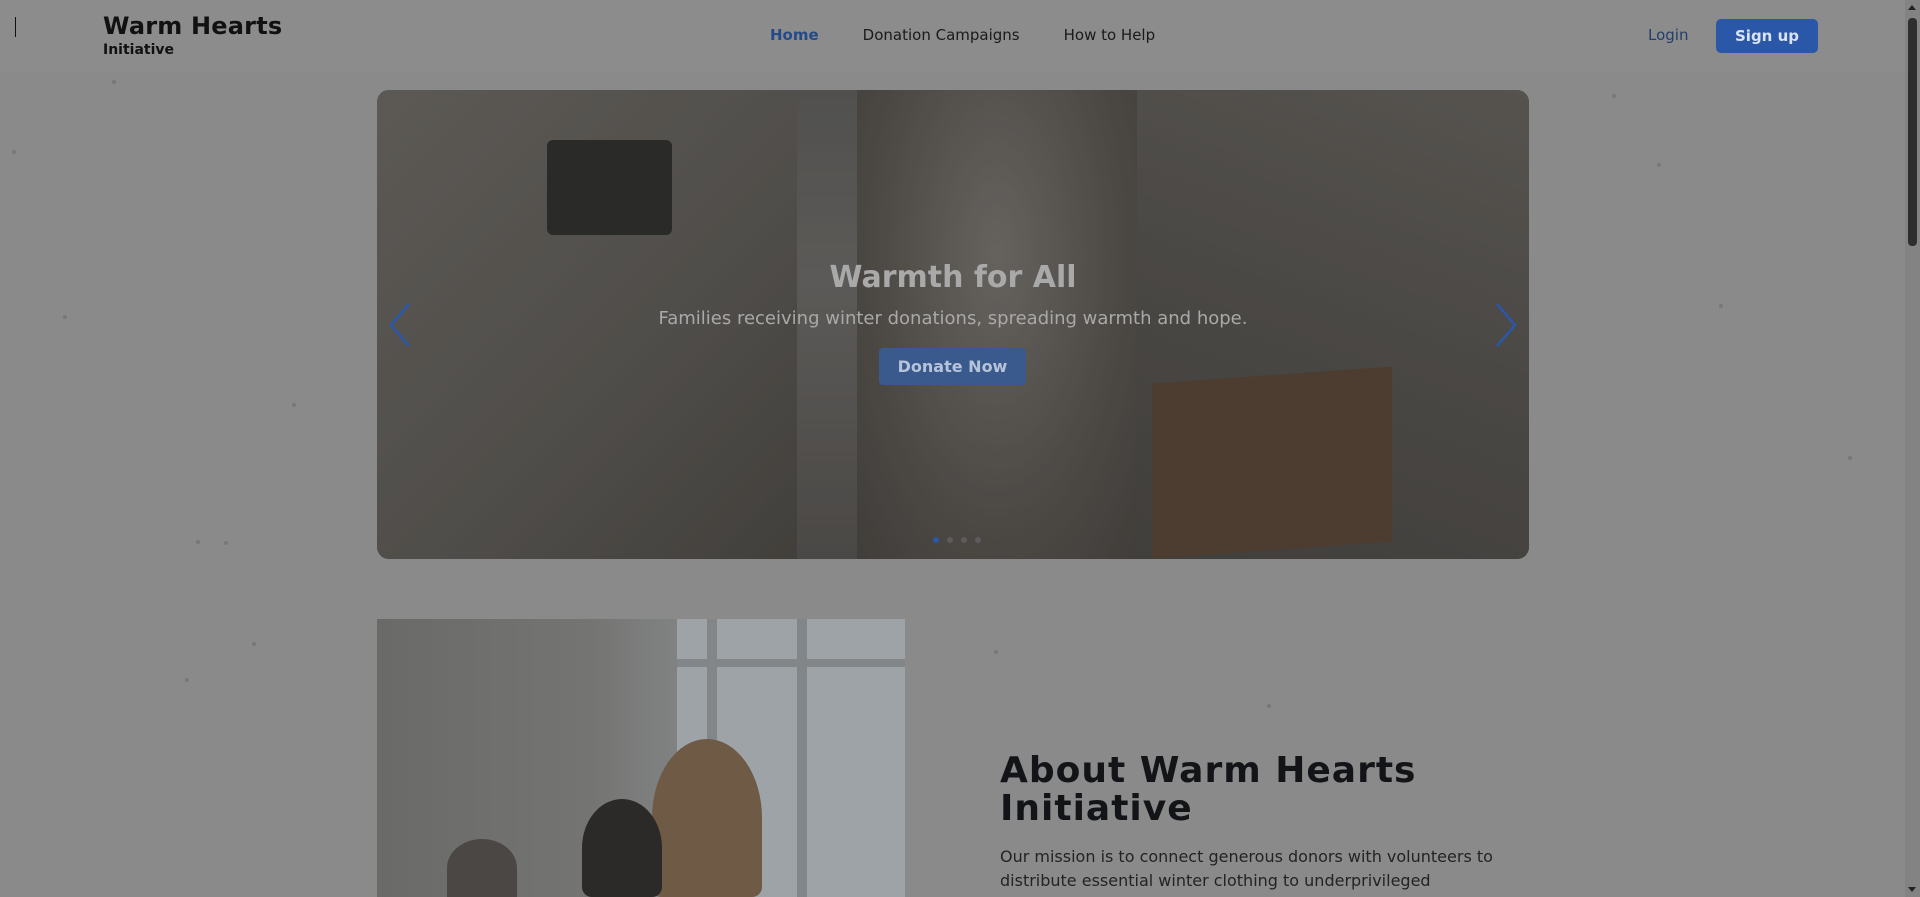 The height and width of the screenshot is (897, 1920). What do you see at coordinates (952, 366) in the screenshot?
I see `donate-now-button: Donate Now` at bounding box center [952, 366].